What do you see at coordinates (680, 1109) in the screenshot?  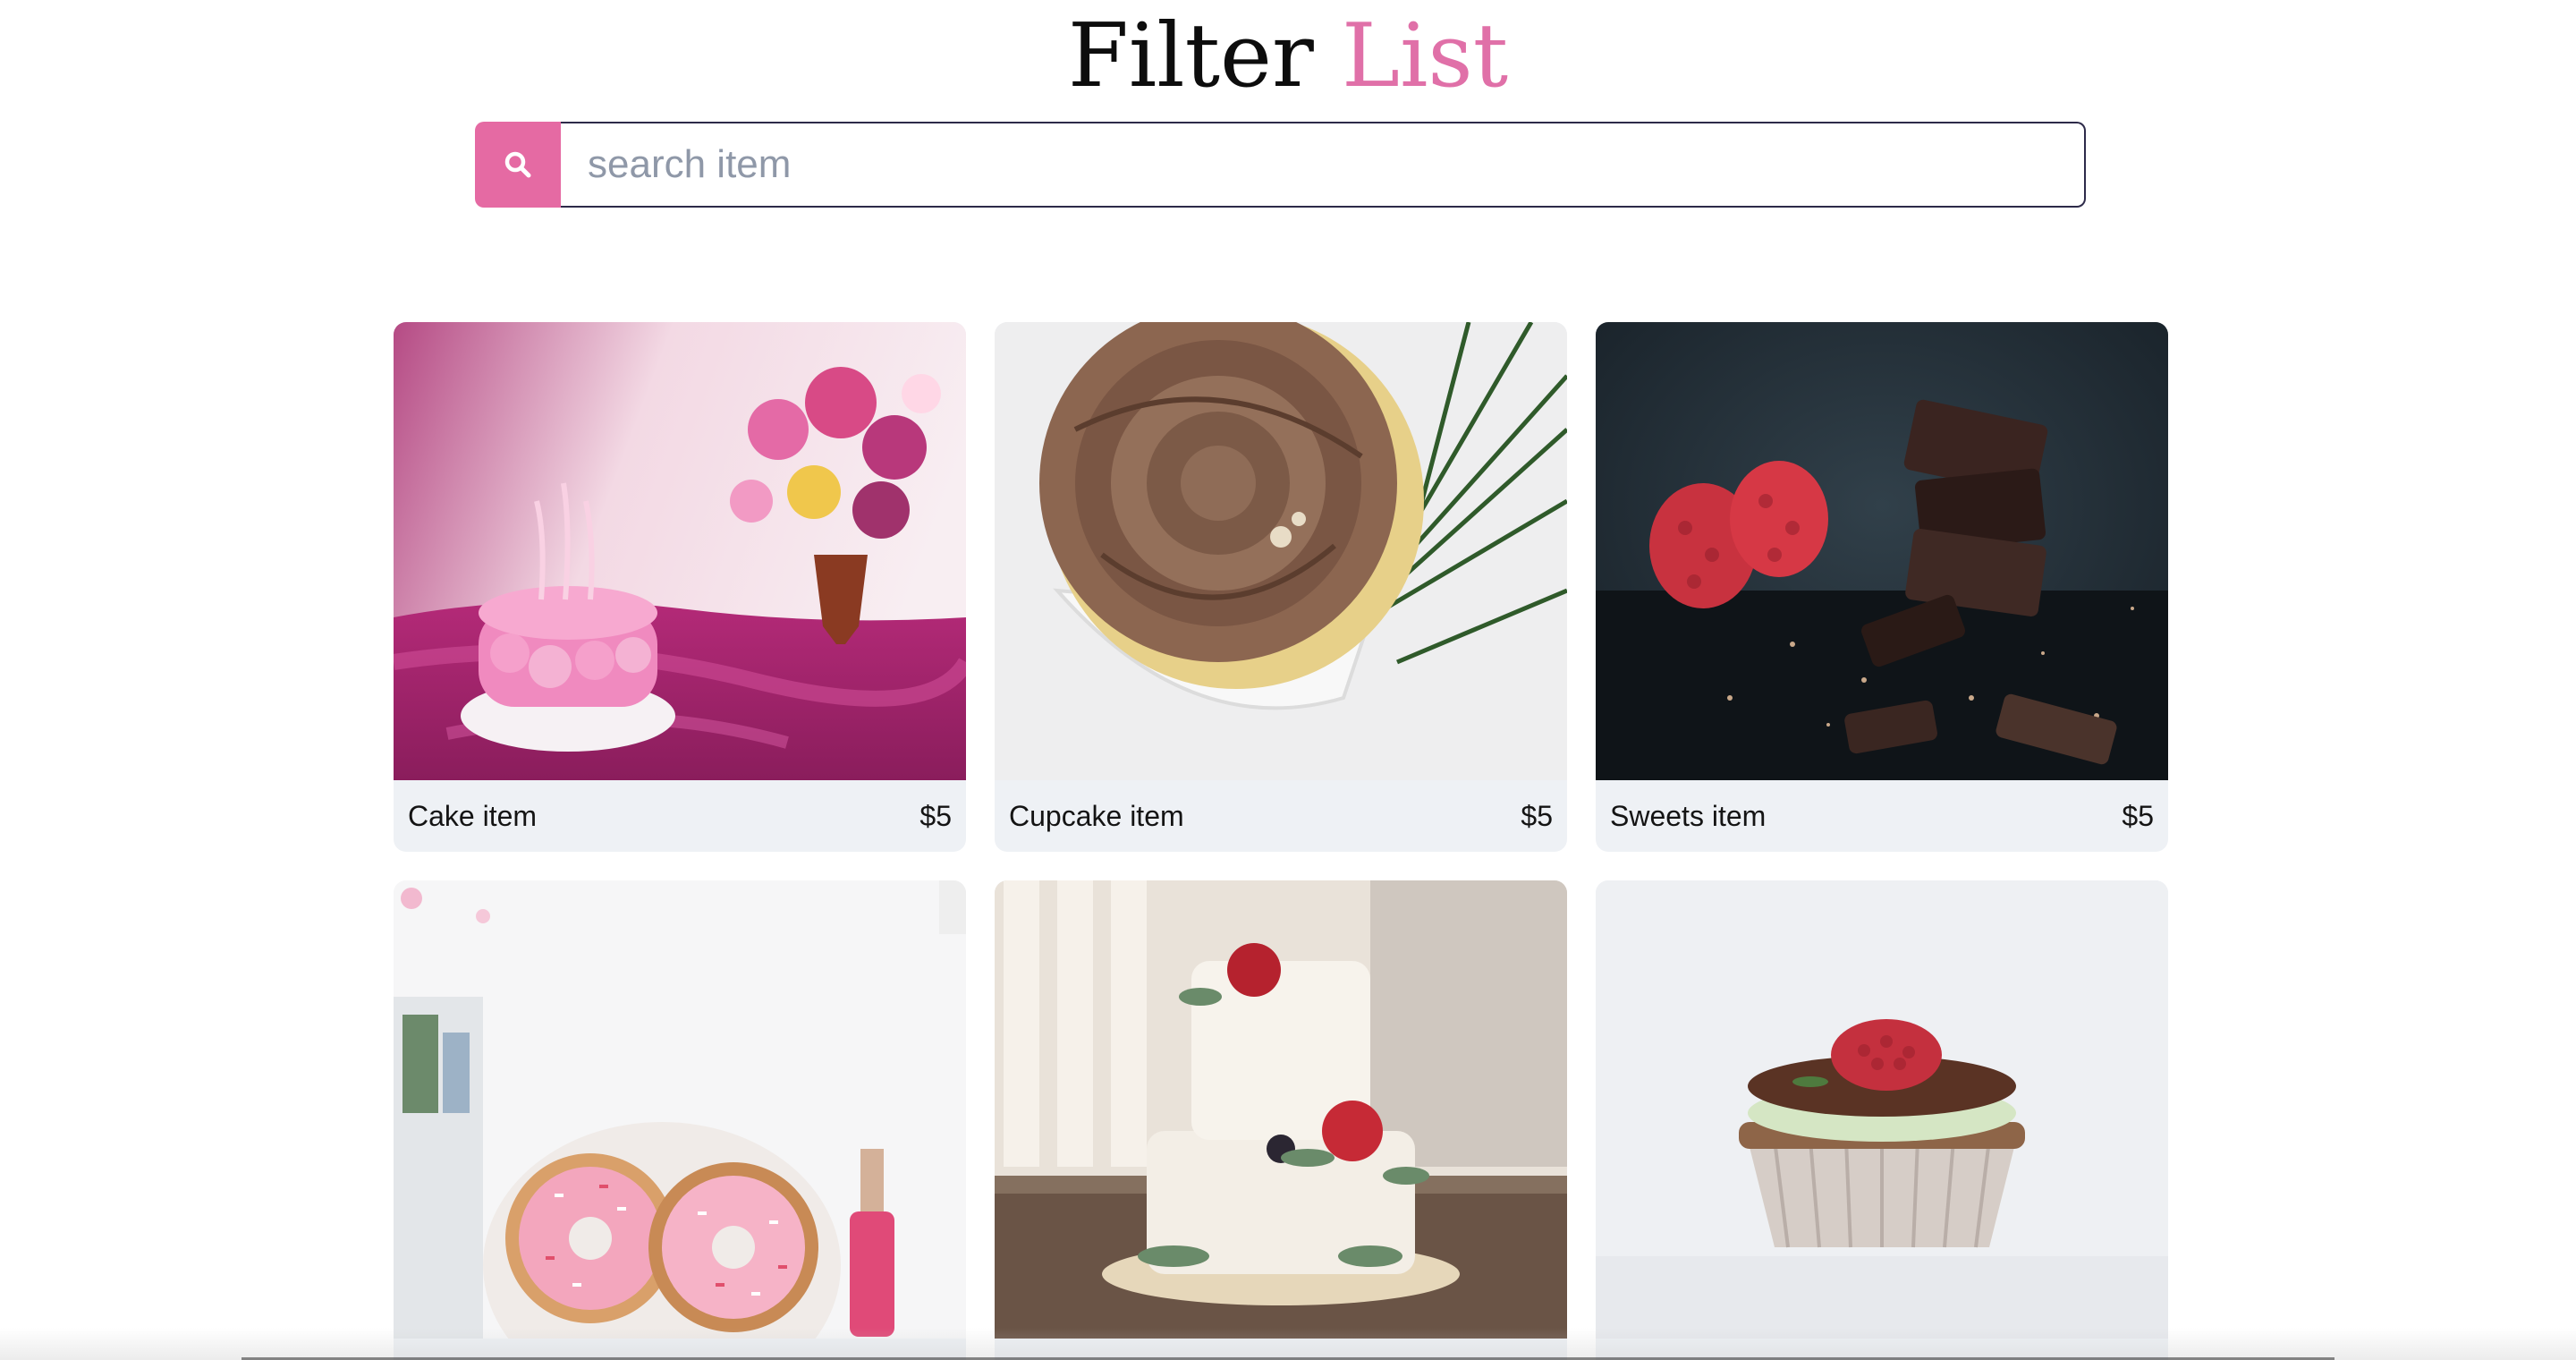 I see `doughnuts-image` at bounding box center [680, 1109].